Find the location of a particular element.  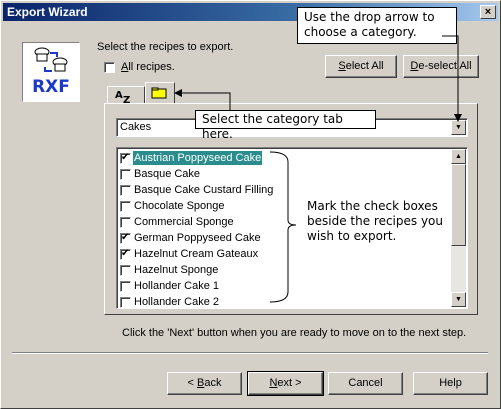

cancel-button: Cancel is located at coordinates (365, 383).